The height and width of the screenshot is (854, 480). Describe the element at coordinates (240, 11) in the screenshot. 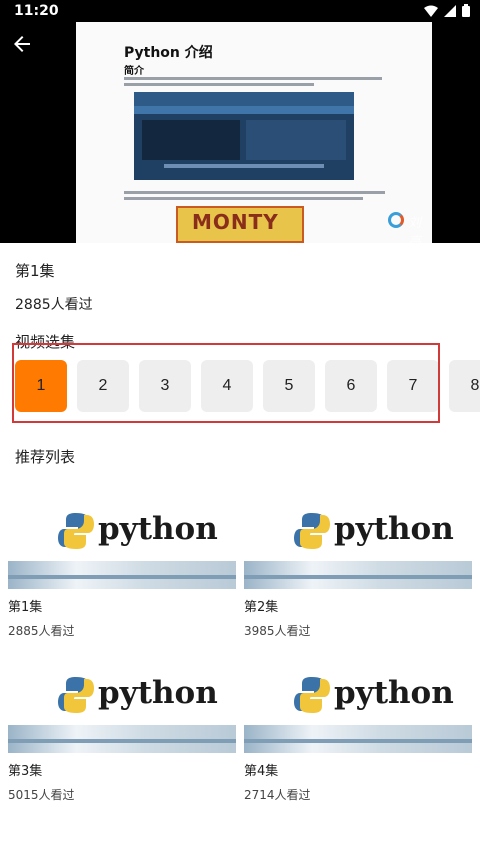

I see `status-bar: 11:20` at that location.